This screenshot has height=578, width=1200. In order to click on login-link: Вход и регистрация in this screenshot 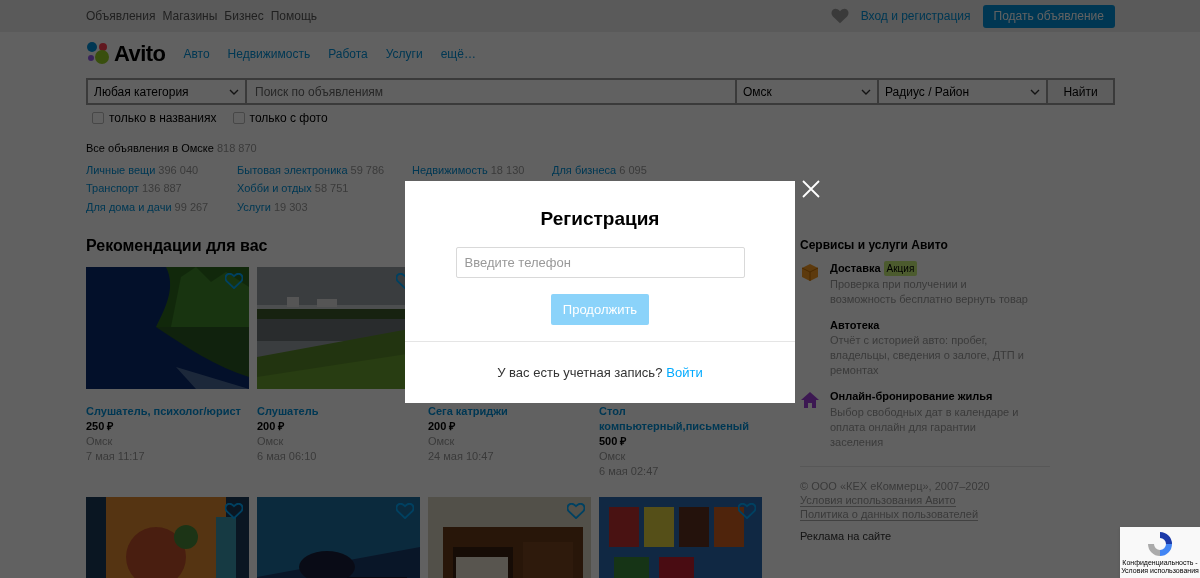, I will do `click(915, 16)`.